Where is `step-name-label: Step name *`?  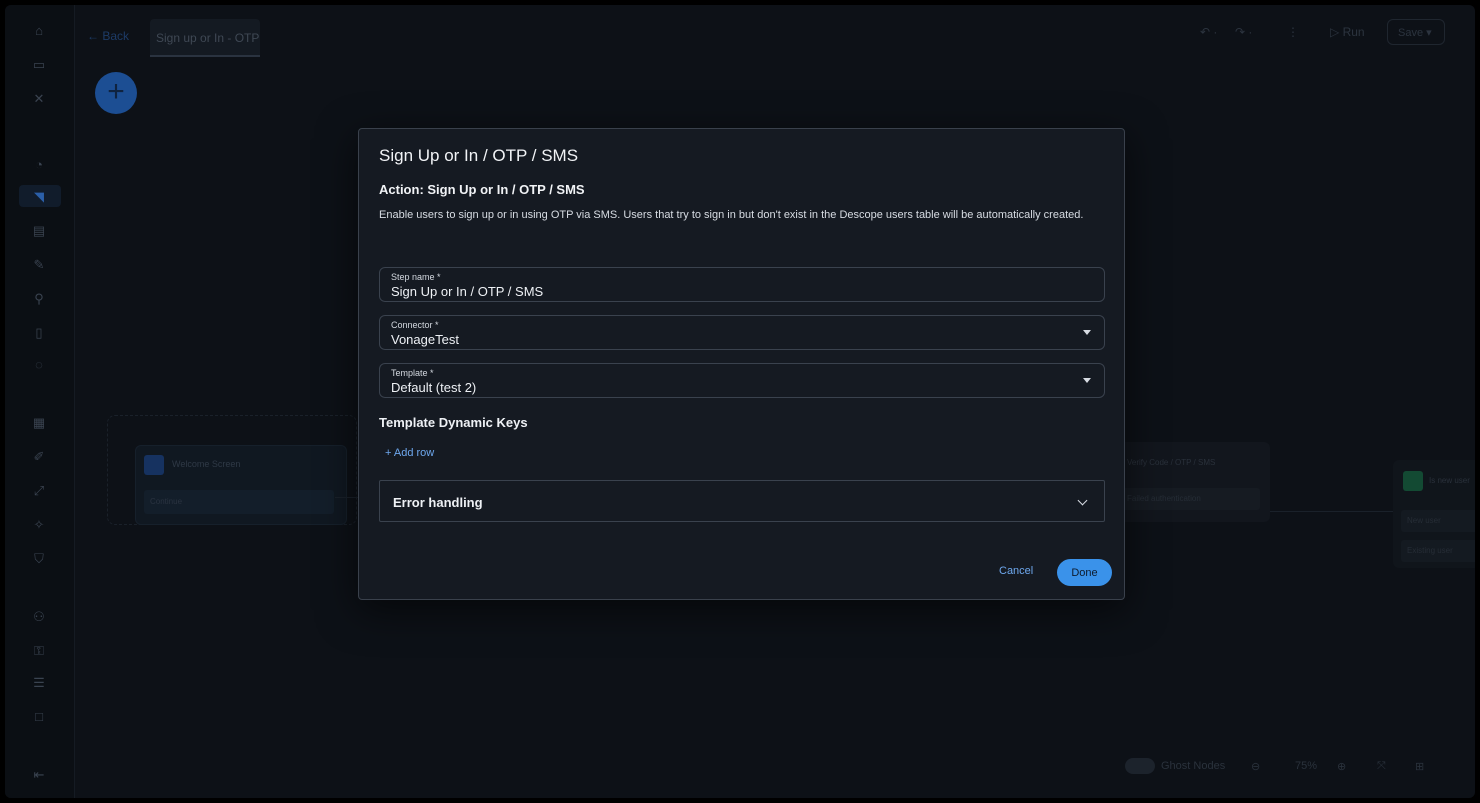 step-name-label: Step name * is located at coordinates (416, 277).